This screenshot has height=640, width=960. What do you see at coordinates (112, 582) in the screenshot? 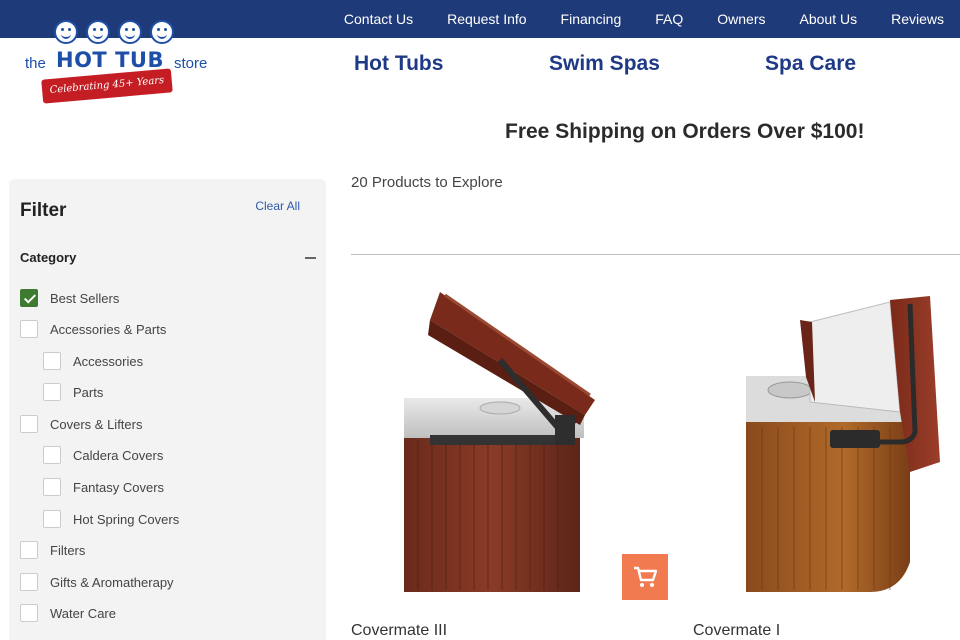
I see `filter-option-label: Gifts & Aromatherapy` at bounding box center [112, 582].